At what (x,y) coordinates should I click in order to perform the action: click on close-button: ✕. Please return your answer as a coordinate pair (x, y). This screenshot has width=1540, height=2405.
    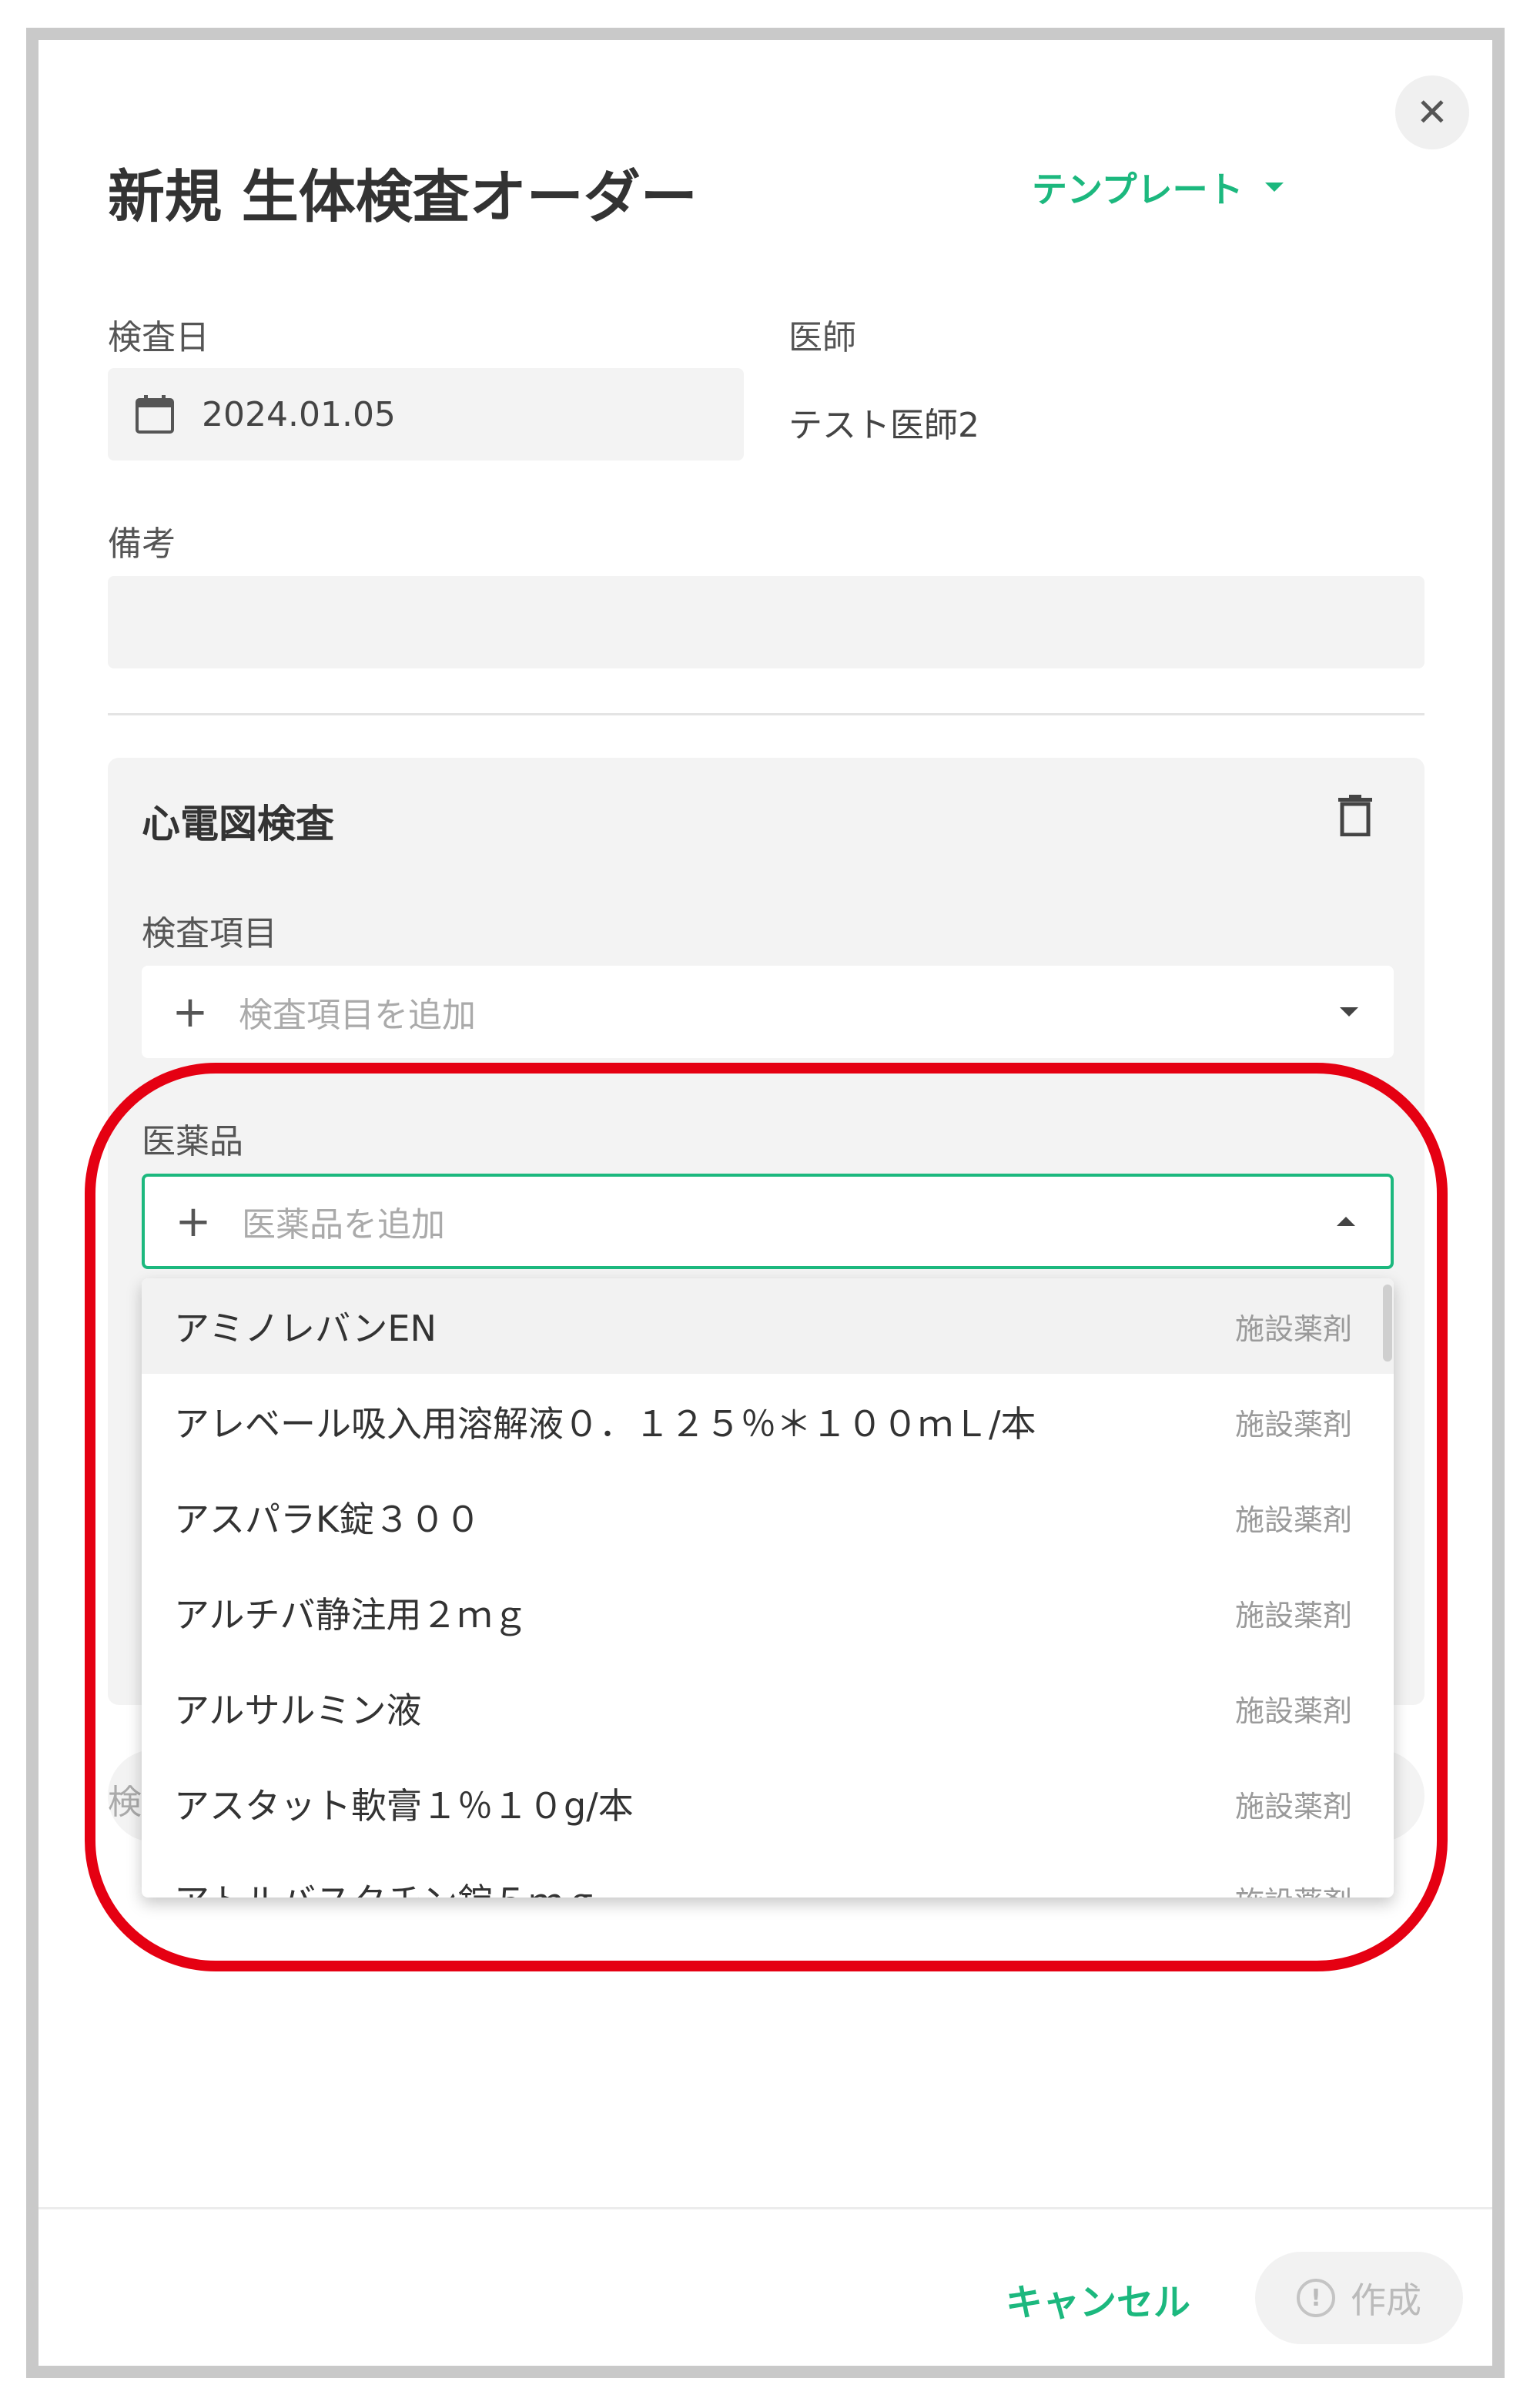
    Looking at the image, I should click on (1432, 112).